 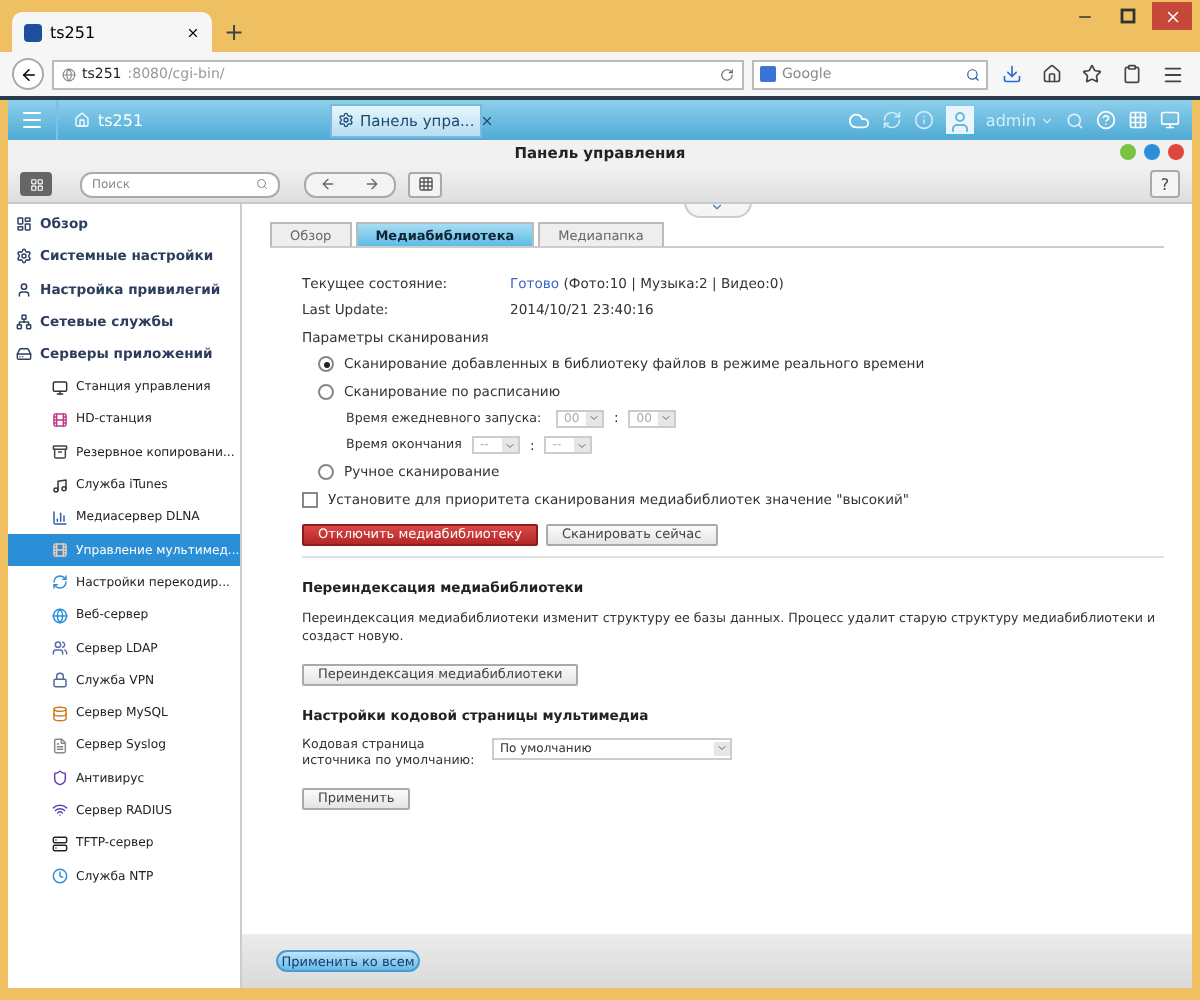 I want to click on back-button, so click(x=28, y=74).